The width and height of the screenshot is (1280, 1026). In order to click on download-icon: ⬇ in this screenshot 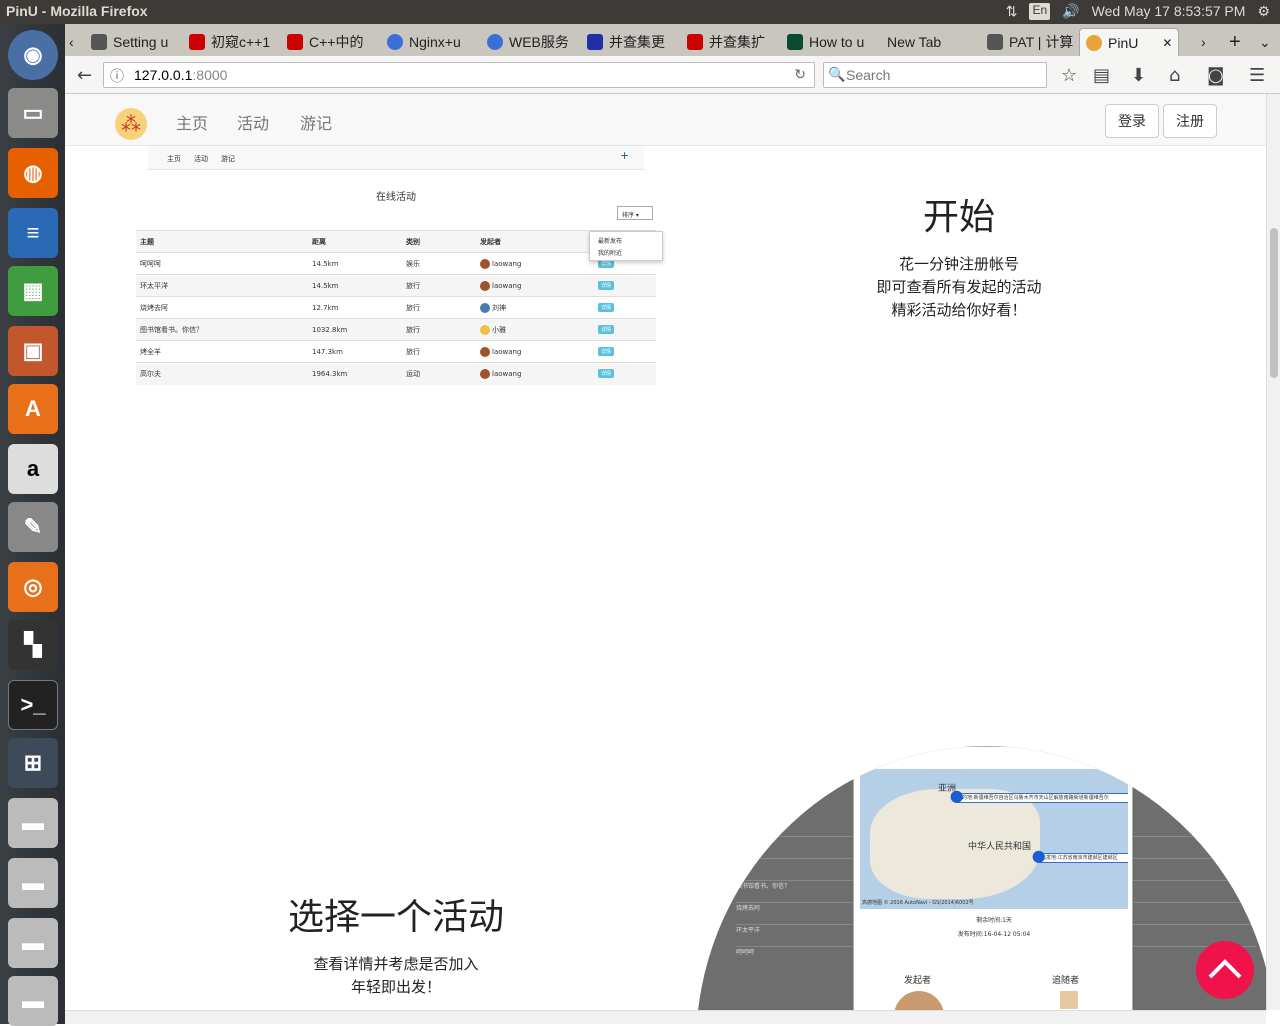, I will do `click(1138, 75)`.